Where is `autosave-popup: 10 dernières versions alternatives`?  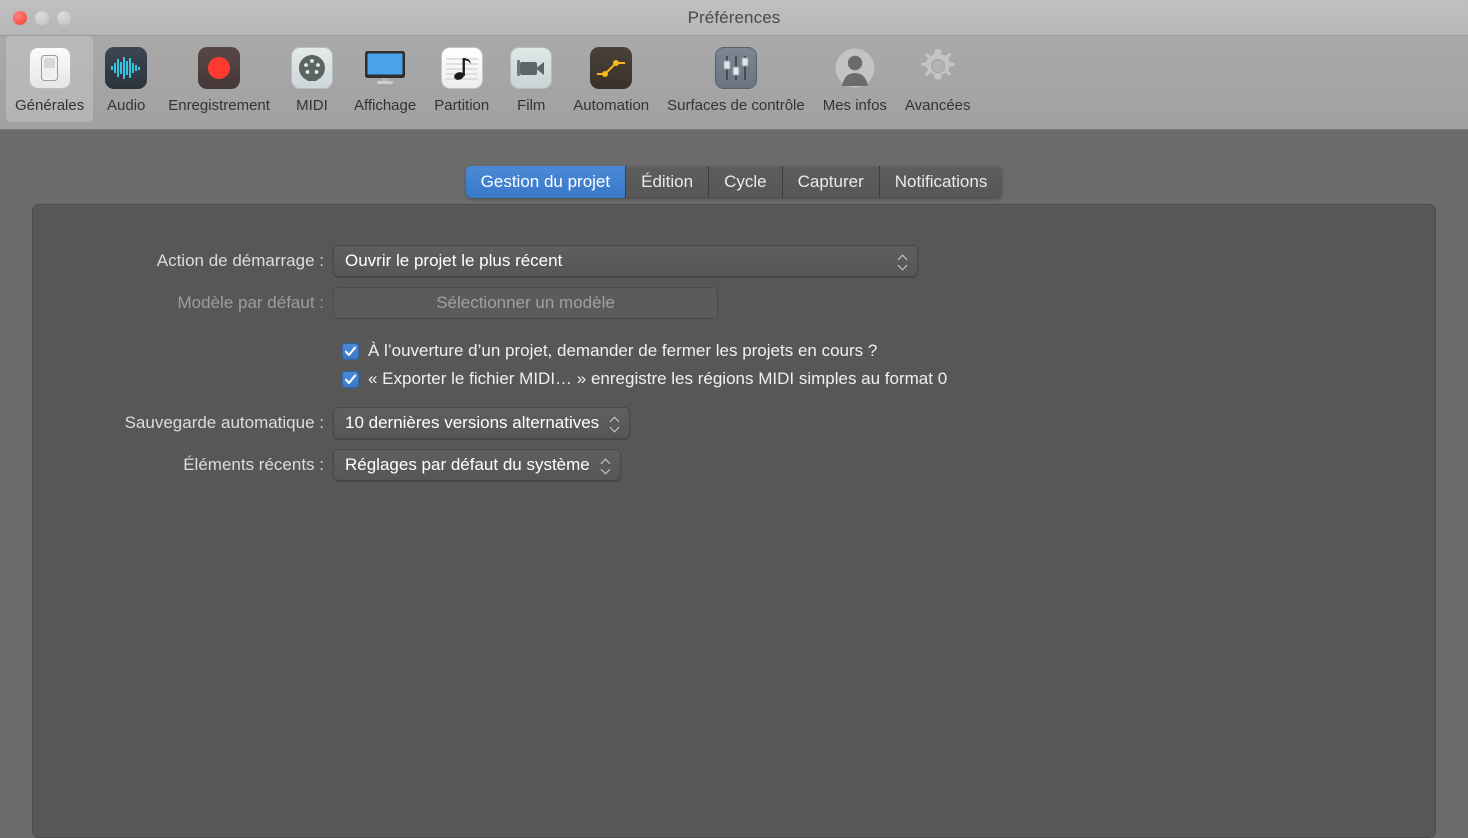 autosave-popup: 10 dernières versions alternatives is located at coordinates (482, 423).